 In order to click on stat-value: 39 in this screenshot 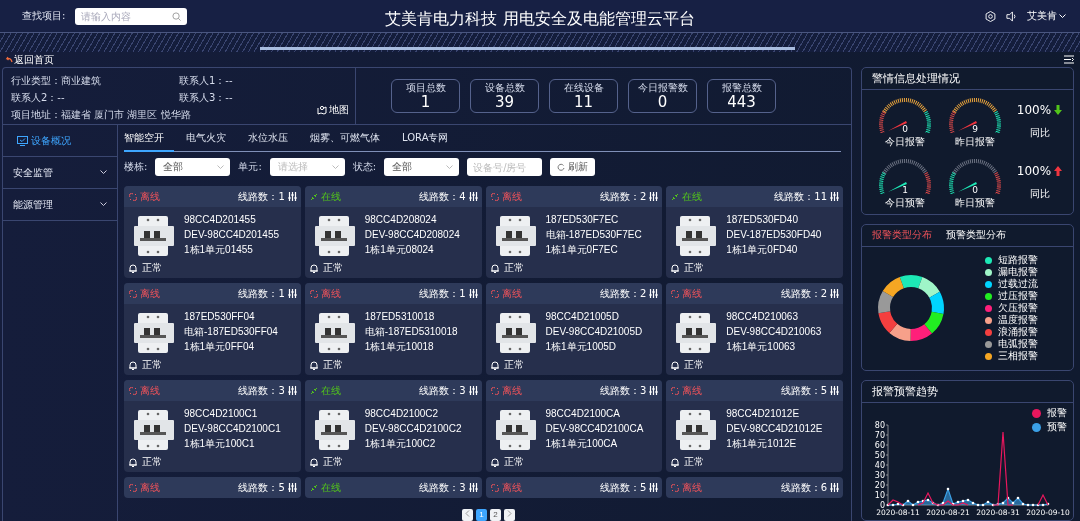, I will do `click(504, 103)`.